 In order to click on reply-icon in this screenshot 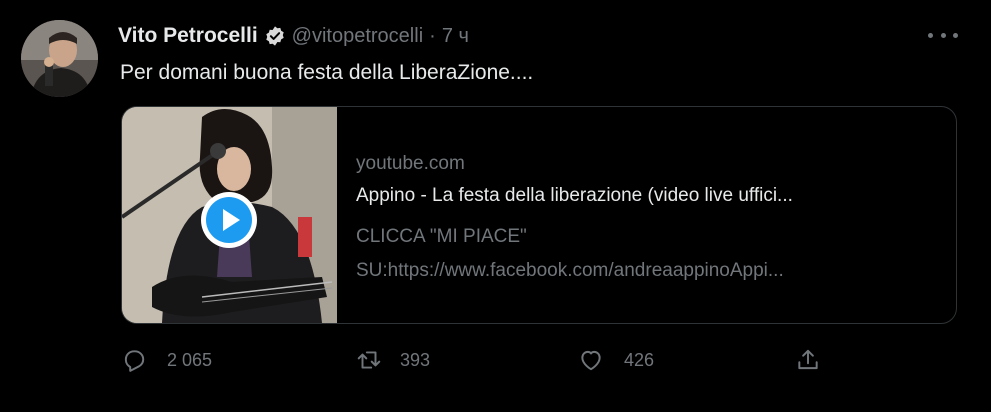, I will do `click(134, 361)`.